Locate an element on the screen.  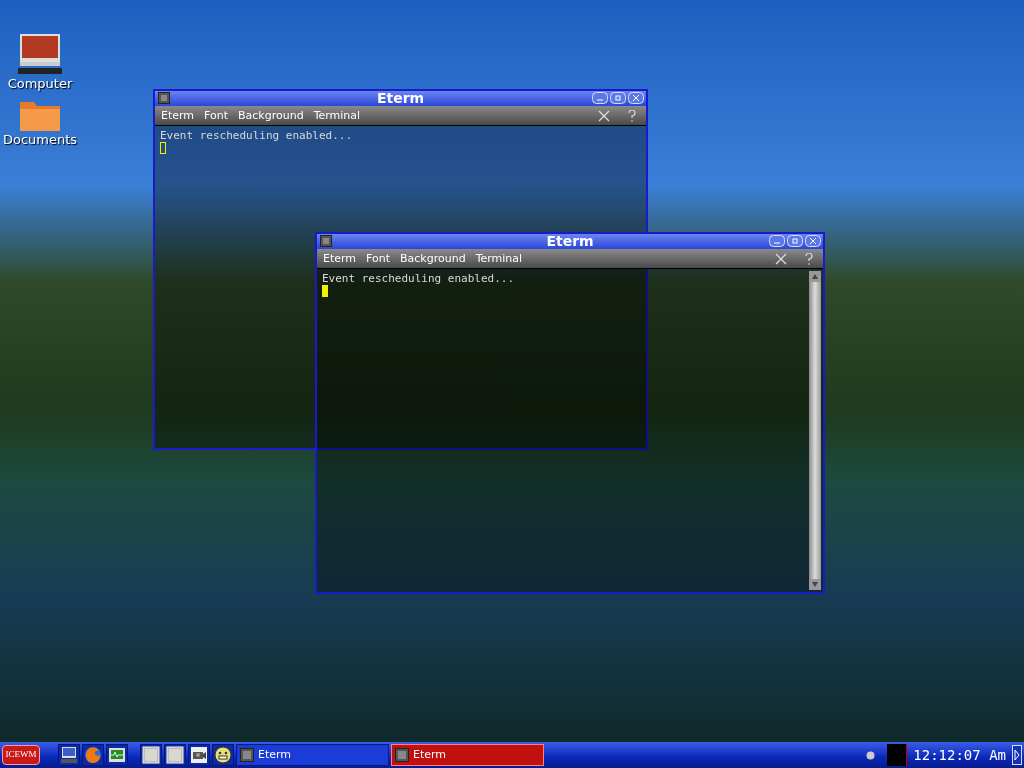
monitor-icon is located at coordinates (117, 755).